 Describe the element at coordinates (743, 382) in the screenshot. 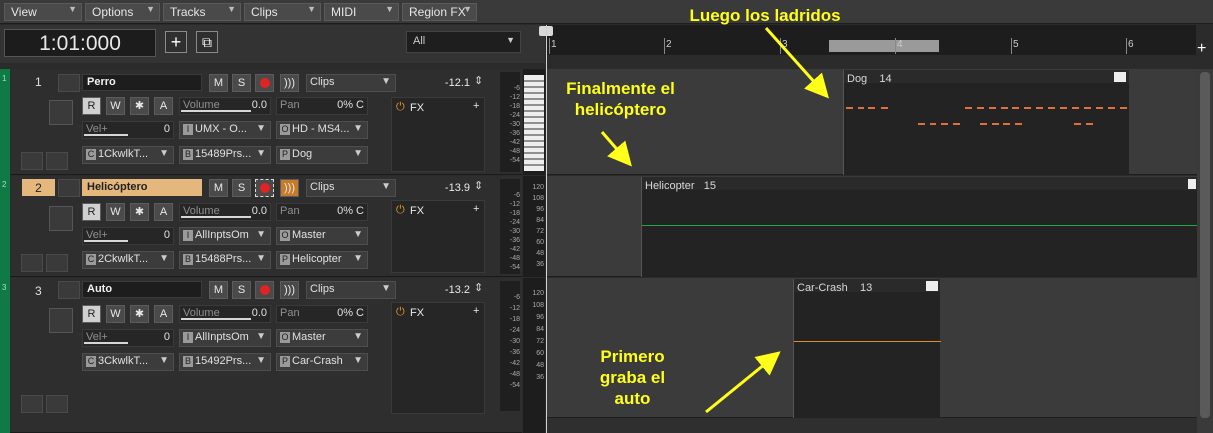

I see `arrow-to-car` at that location.